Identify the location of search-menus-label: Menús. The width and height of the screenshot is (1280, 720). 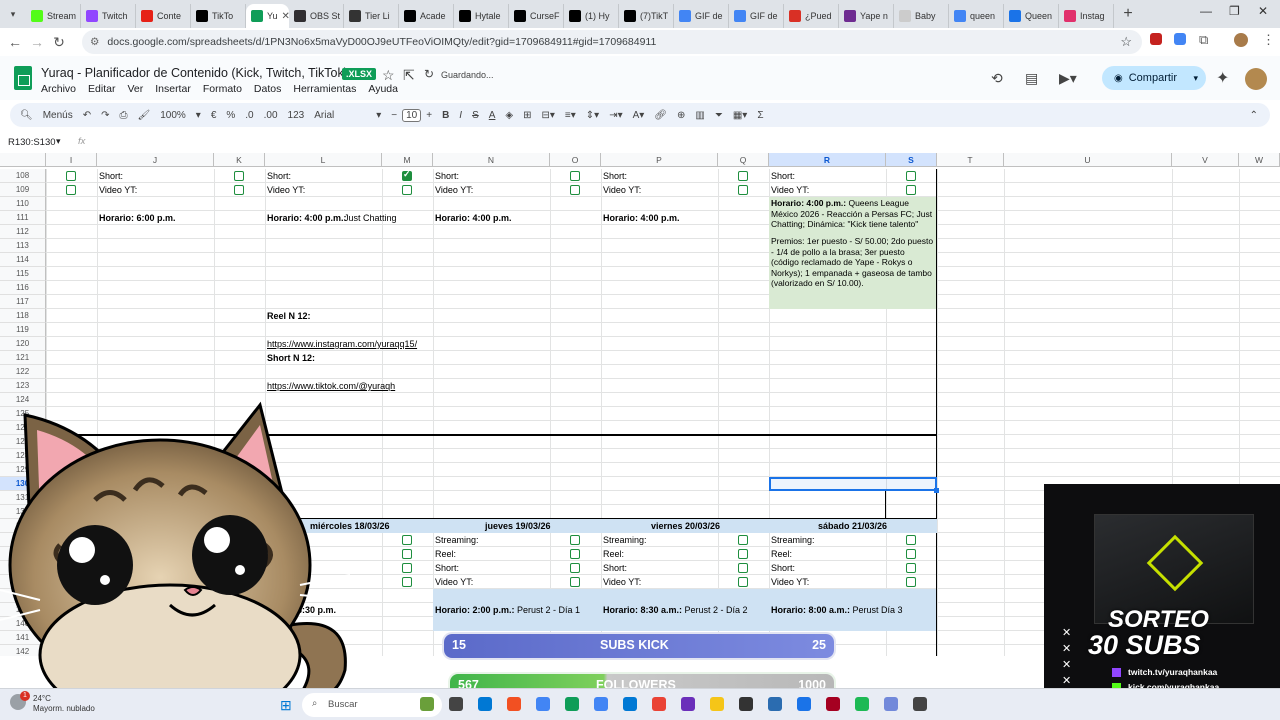
(58, 115).